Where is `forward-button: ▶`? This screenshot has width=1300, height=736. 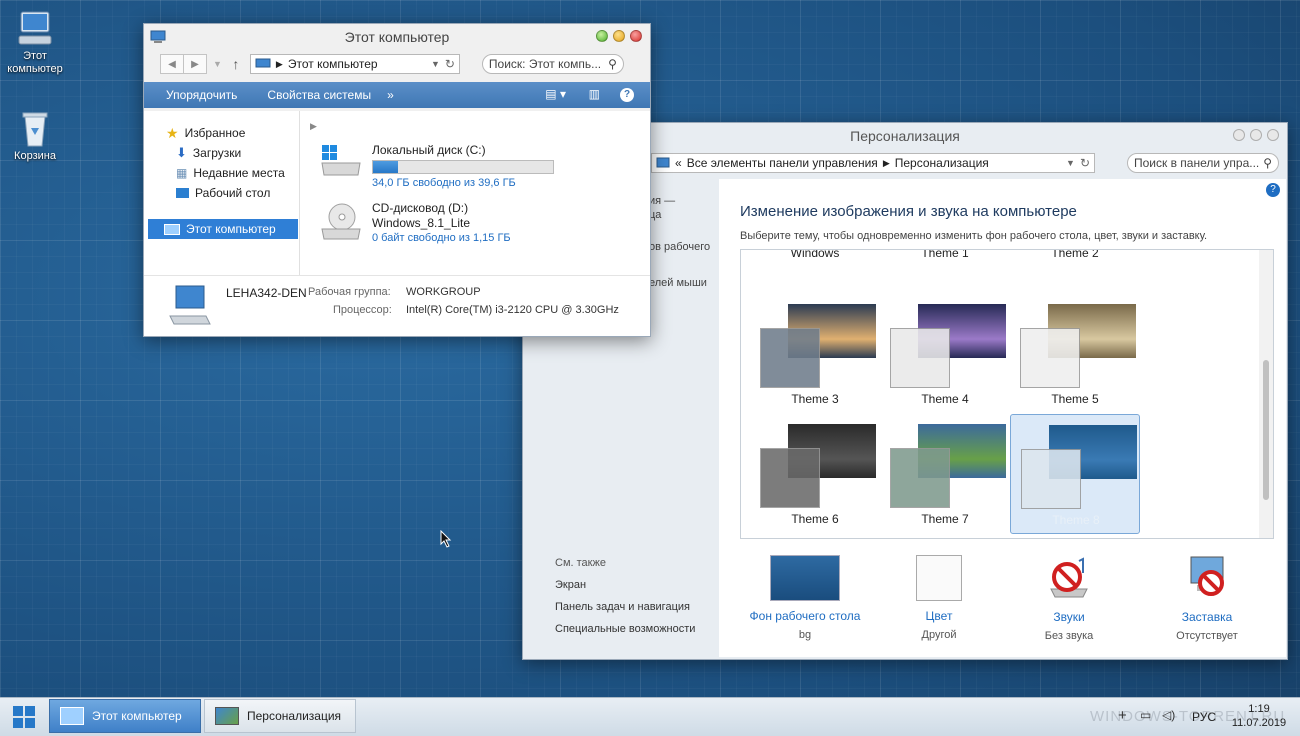 forward-button: ▶ is located at coordinates (195, 64).